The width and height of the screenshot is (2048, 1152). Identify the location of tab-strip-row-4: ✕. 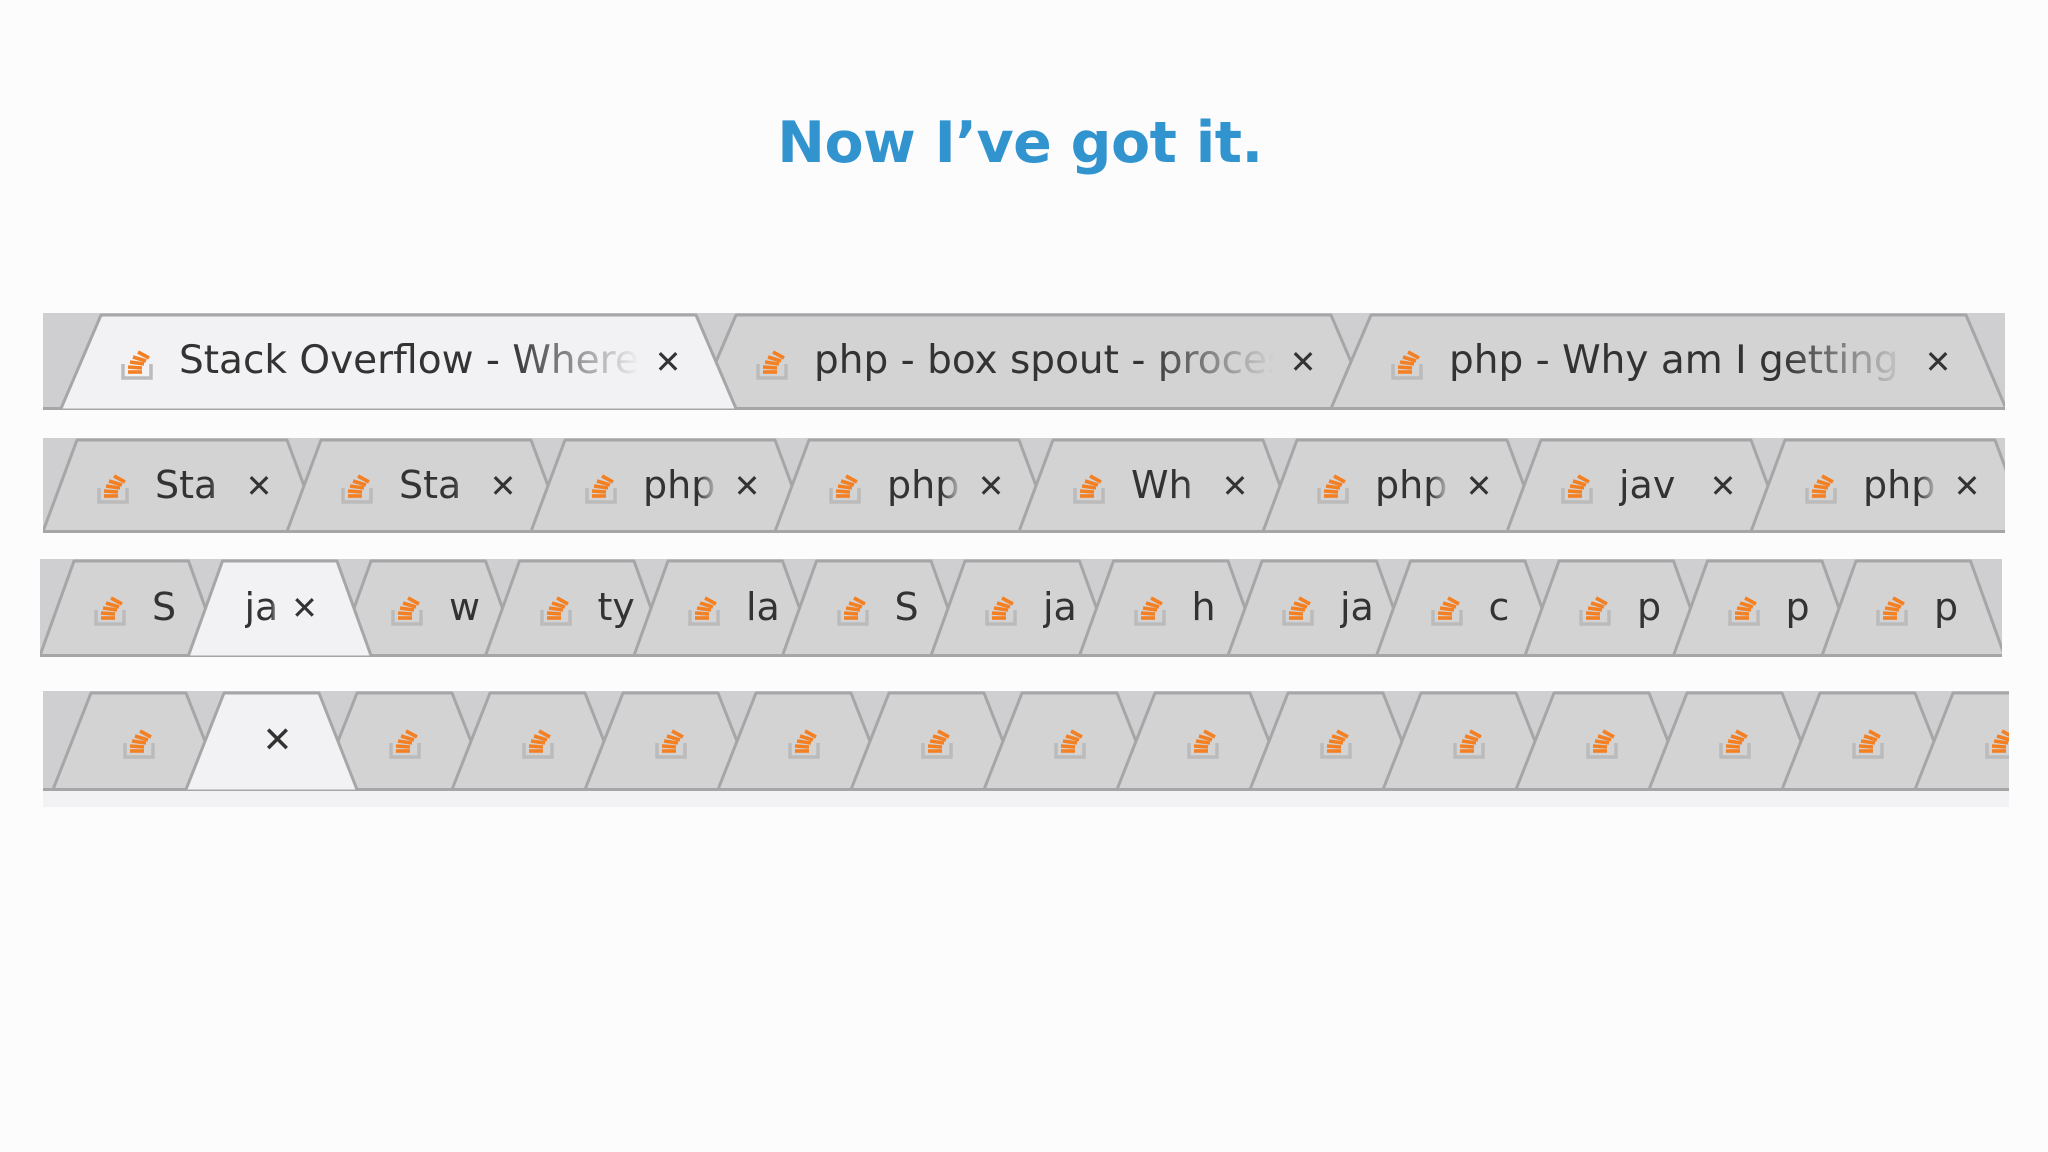
(1026, 741).